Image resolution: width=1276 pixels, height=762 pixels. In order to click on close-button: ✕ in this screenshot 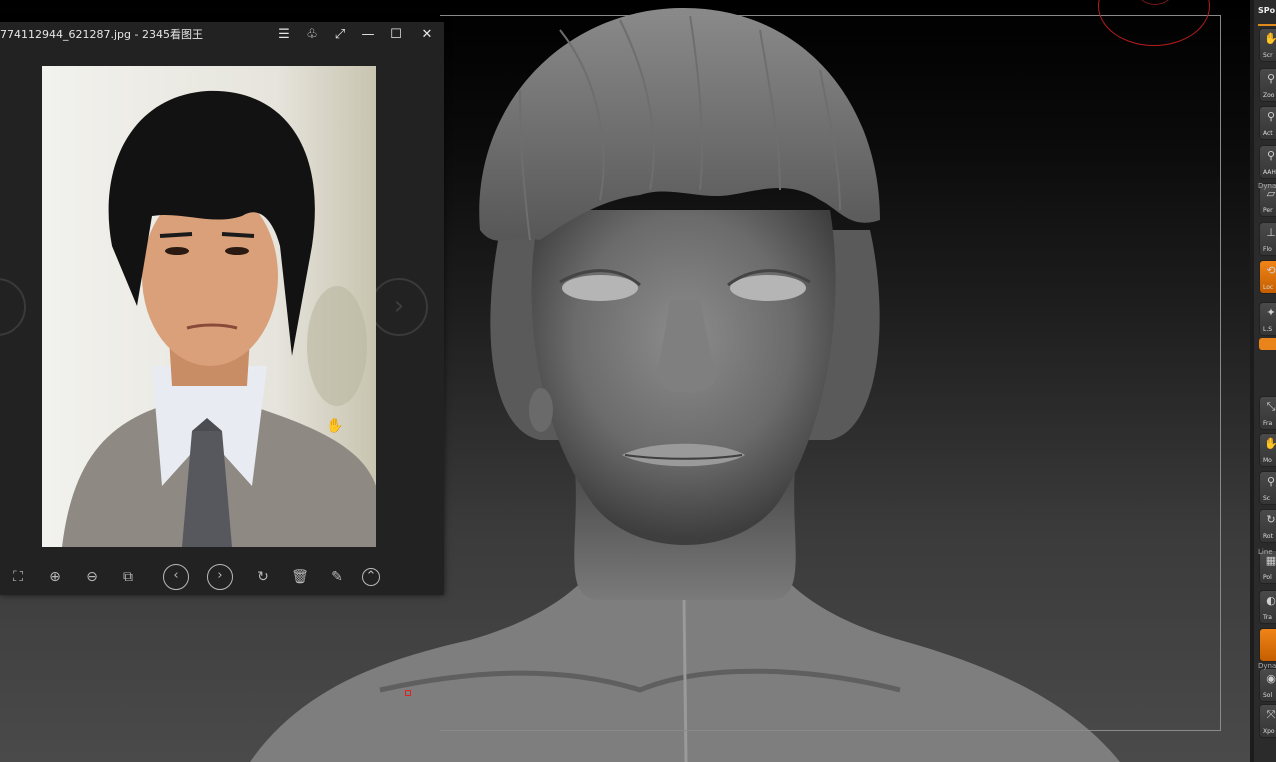, I will do `click(427, 35)`.